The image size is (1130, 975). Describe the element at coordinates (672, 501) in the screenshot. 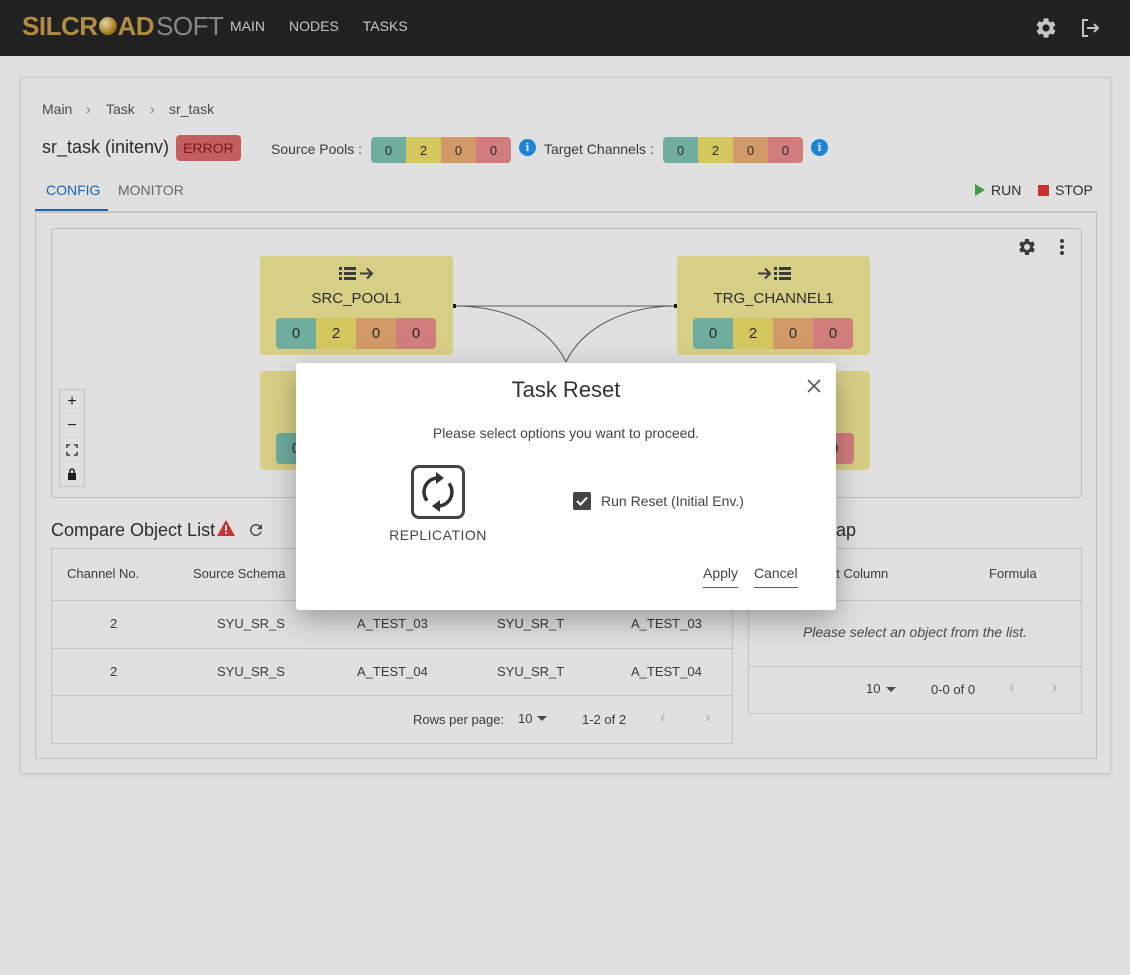

I see `run-reset-label: Run Reset (Initial Env.)` at that location.